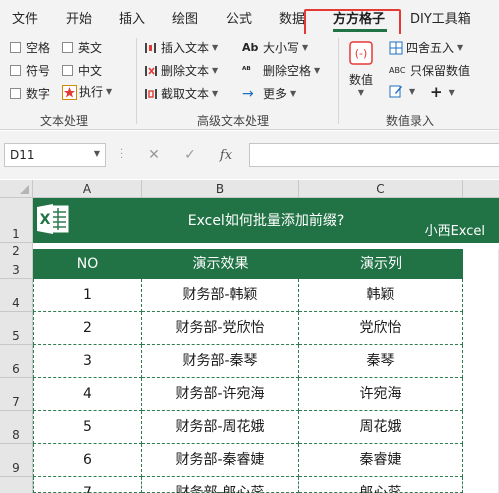 This screenshot has height=493, width=499. Describe the element at coordinates (151, 71) in the screenshot. I see `delete-text-icon` at that location.